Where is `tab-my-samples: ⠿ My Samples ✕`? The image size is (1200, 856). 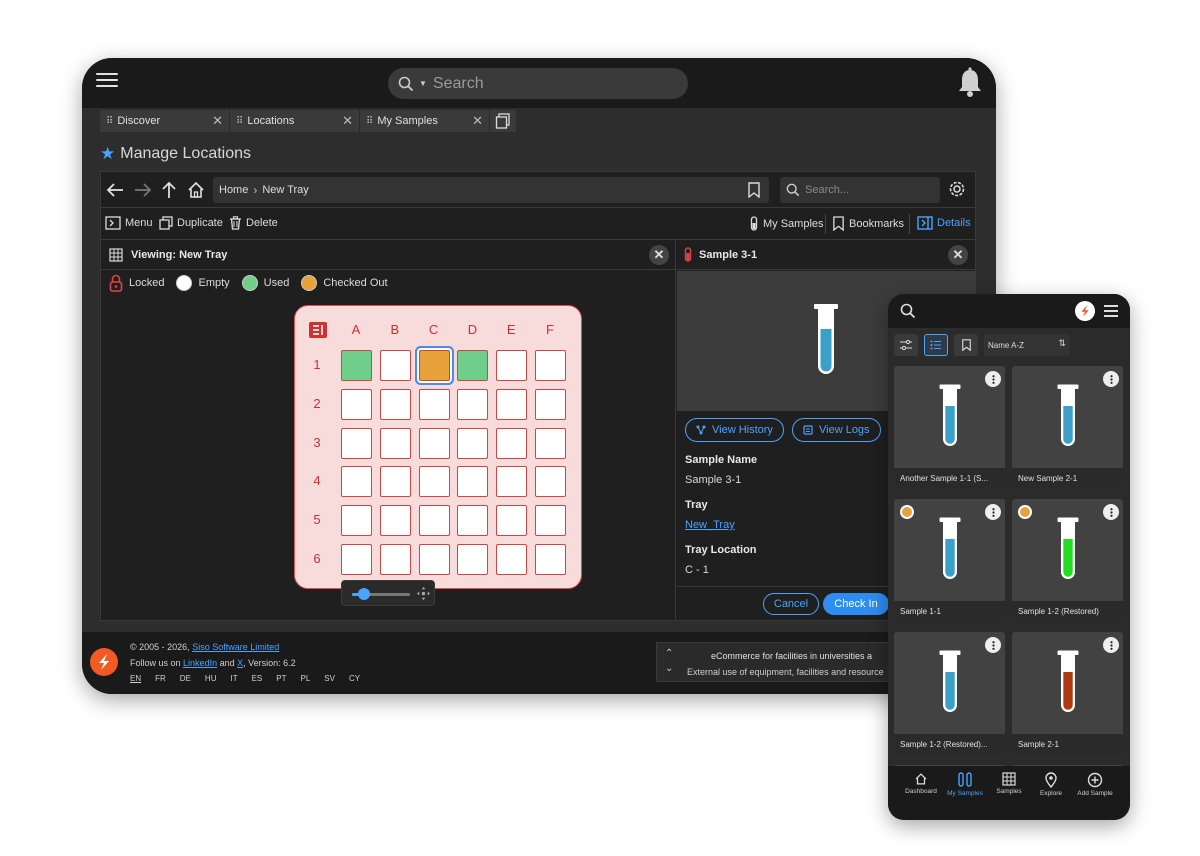
tab-my-samples: ⠿ My Samples ✕ is located at coordinates (425, 121).